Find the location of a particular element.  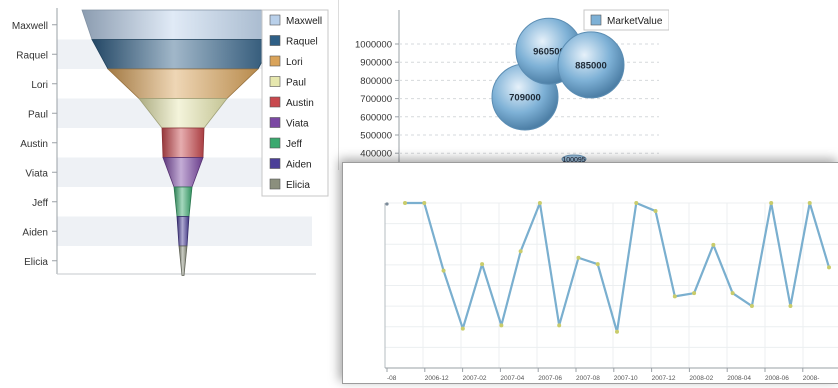

category-label: Viata is located at coordinates (36, 173).